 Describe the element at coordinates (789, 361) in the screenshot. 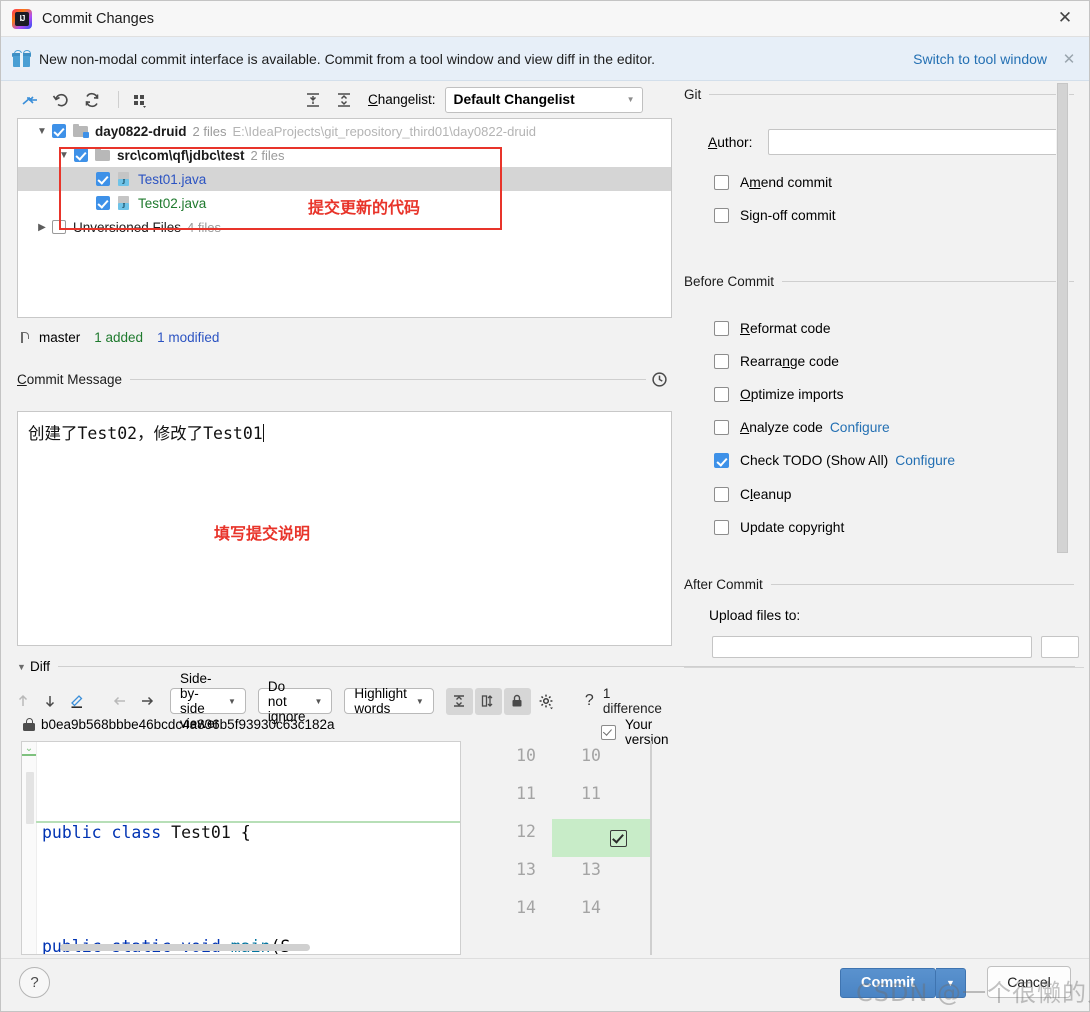

I see `rearrange-code-label: Rearrange code` at that location.